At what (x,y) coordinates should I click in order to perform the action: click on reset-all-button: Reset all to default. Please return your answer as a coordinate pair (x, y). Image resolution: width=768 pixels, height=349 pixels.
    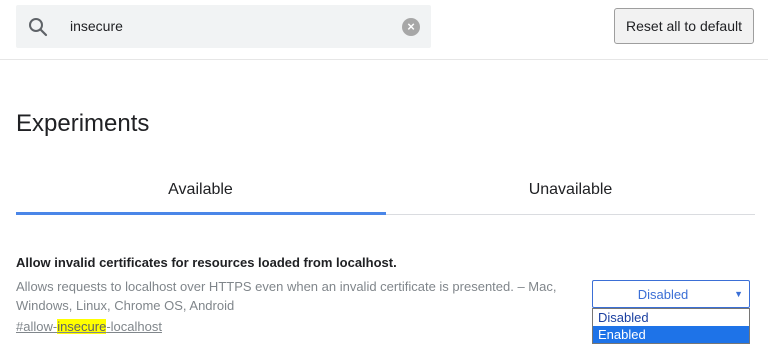
    Looking at the image, I should click on (684, 26).